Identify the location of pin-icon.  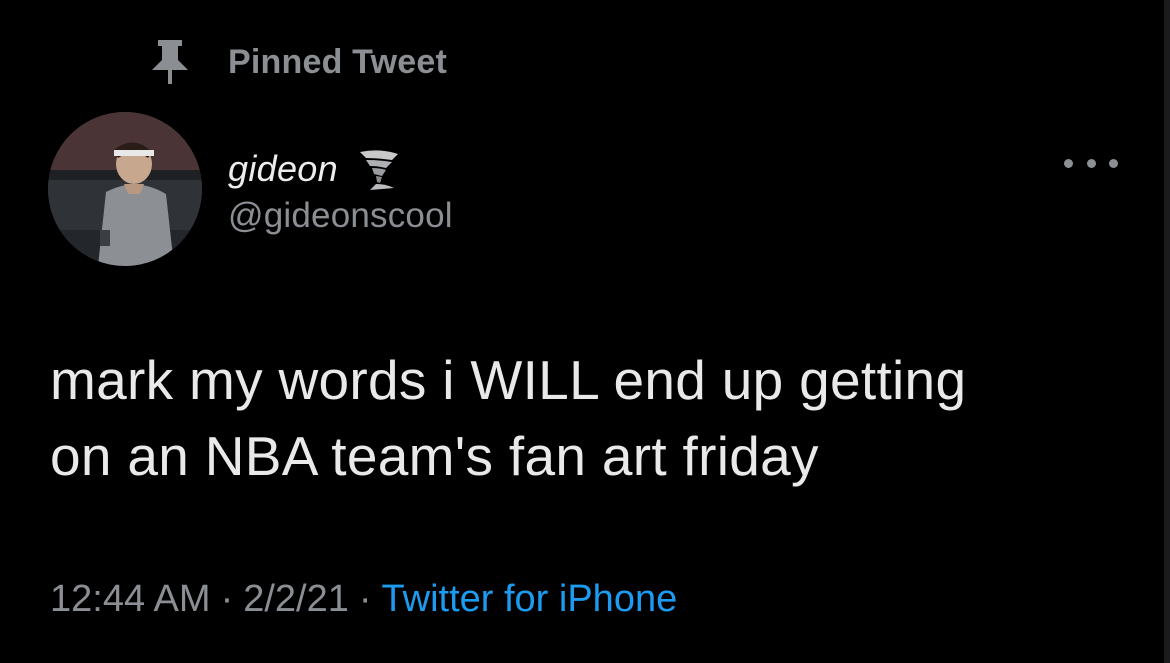
(170, 62).